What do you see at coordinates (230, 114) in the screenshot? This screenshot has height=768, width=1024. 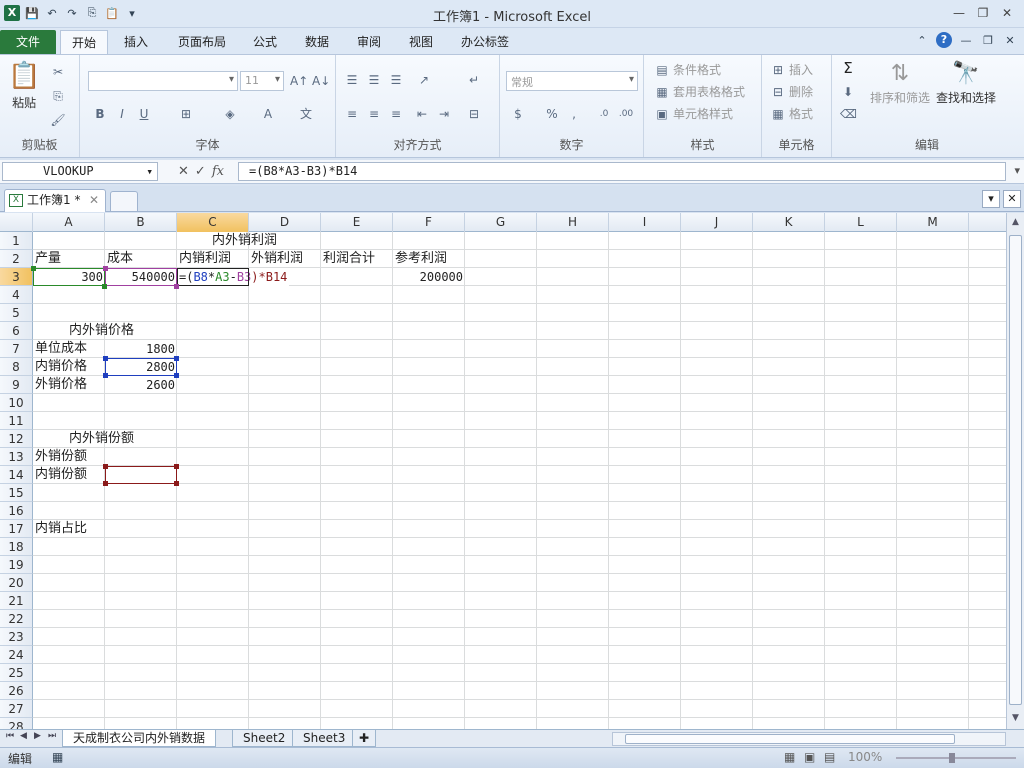 I see `fill-color-icon: ◈` at bounding box center [230, 114].